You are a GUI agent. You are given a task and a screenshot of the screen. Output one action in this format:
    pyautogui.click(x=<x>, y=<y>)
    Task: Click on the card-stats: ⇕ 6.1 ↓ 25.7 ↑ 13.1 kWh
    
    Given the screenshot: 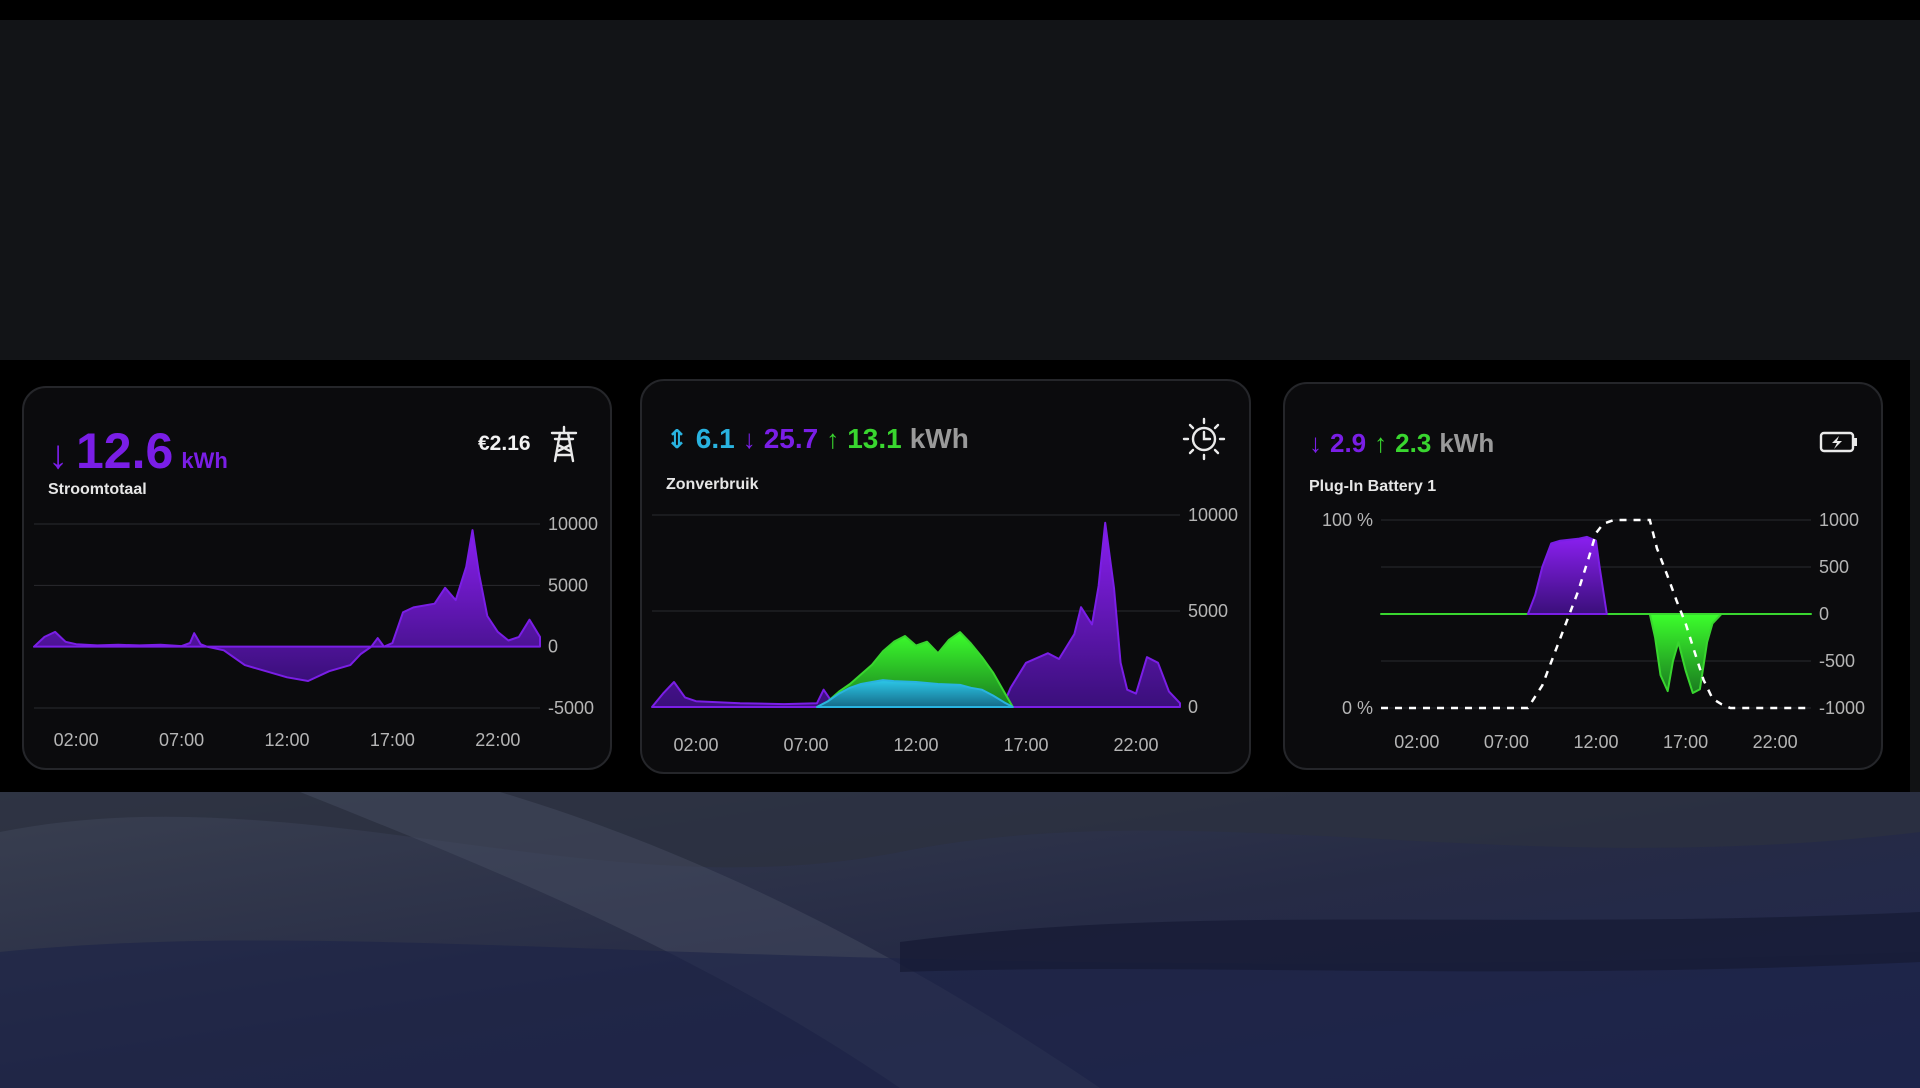 What is the action you would take?
    pyautogui.click(x=817, y=439)
    